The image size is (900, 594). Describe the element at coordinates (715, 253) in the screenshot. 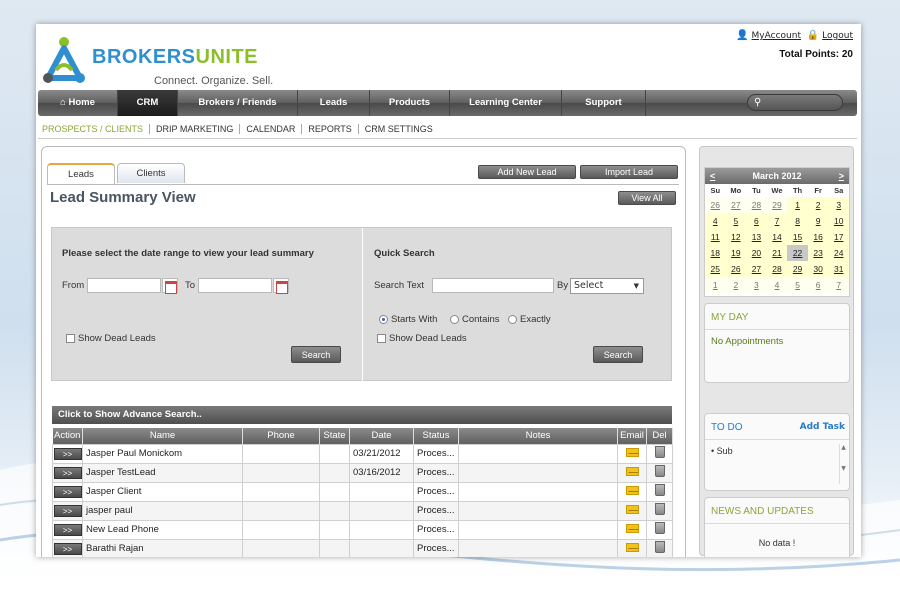

I see `calendar-day: 18` at that location.